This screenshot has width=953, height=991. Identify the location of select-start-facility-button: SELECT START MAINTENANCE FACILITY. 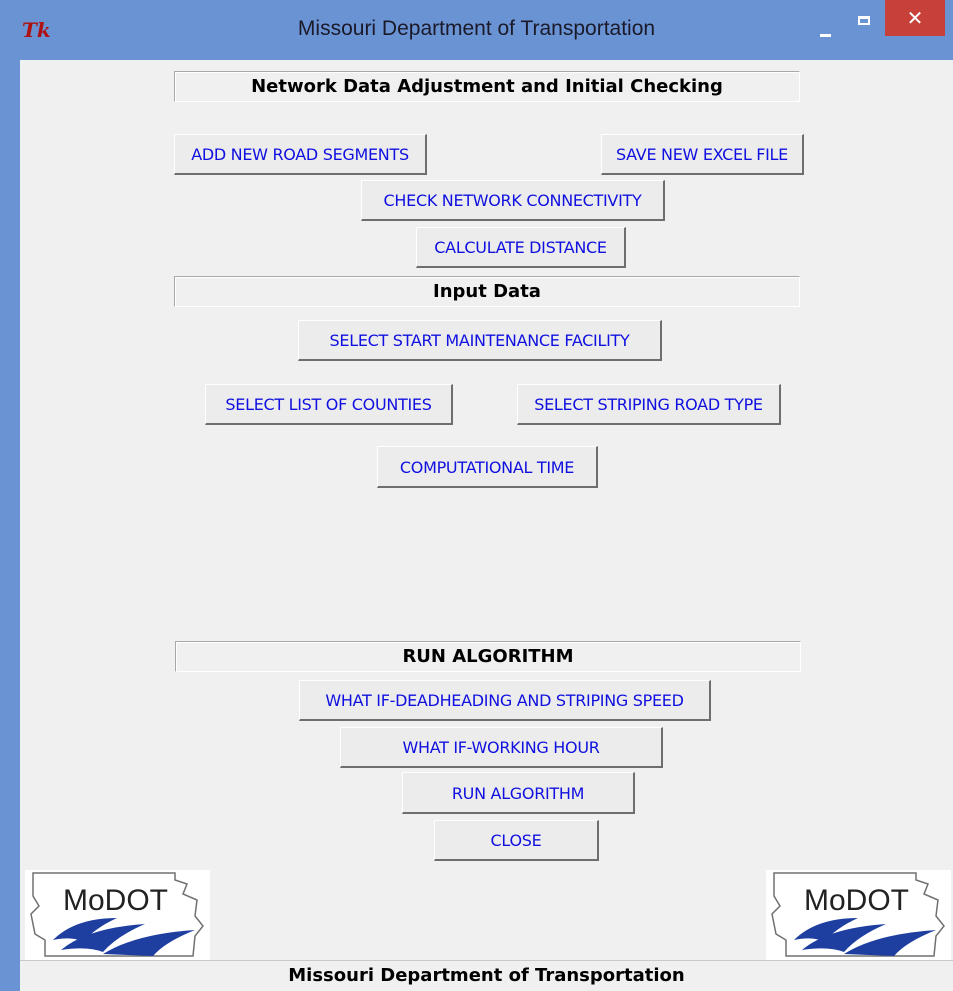
(480, 340).